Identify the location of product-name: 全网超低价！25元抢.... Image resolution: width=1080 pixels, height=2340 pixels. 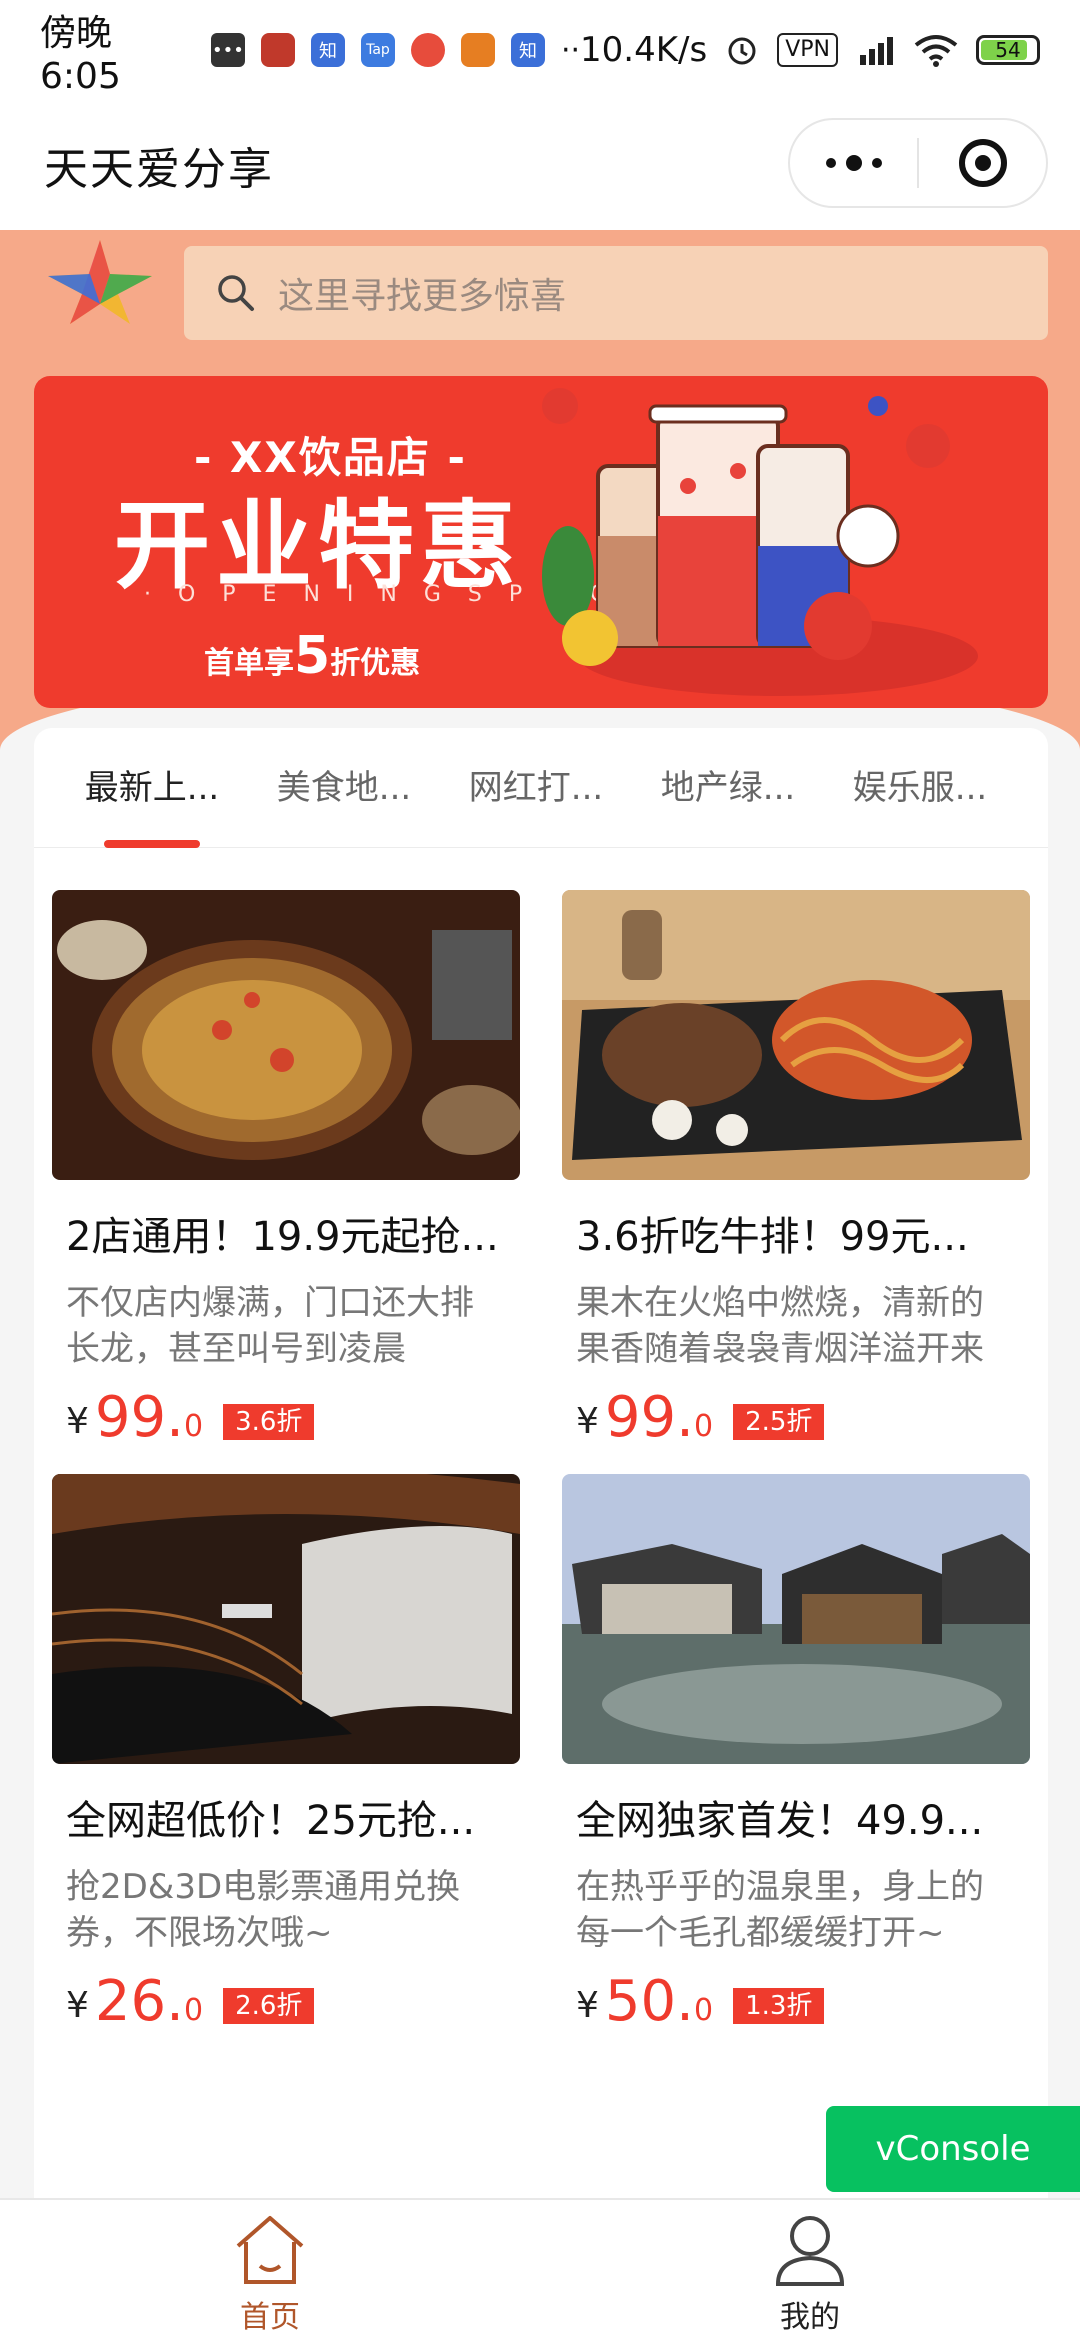
(271, 1821).